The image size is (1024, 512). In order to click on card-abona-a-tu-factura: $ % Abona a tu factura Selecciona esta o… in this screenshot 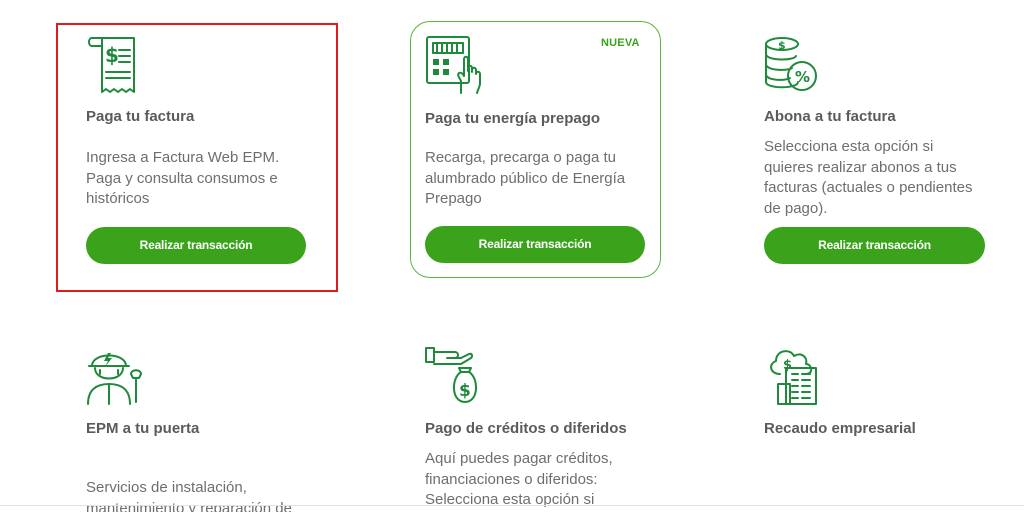, I will do `click(884, 154)`.